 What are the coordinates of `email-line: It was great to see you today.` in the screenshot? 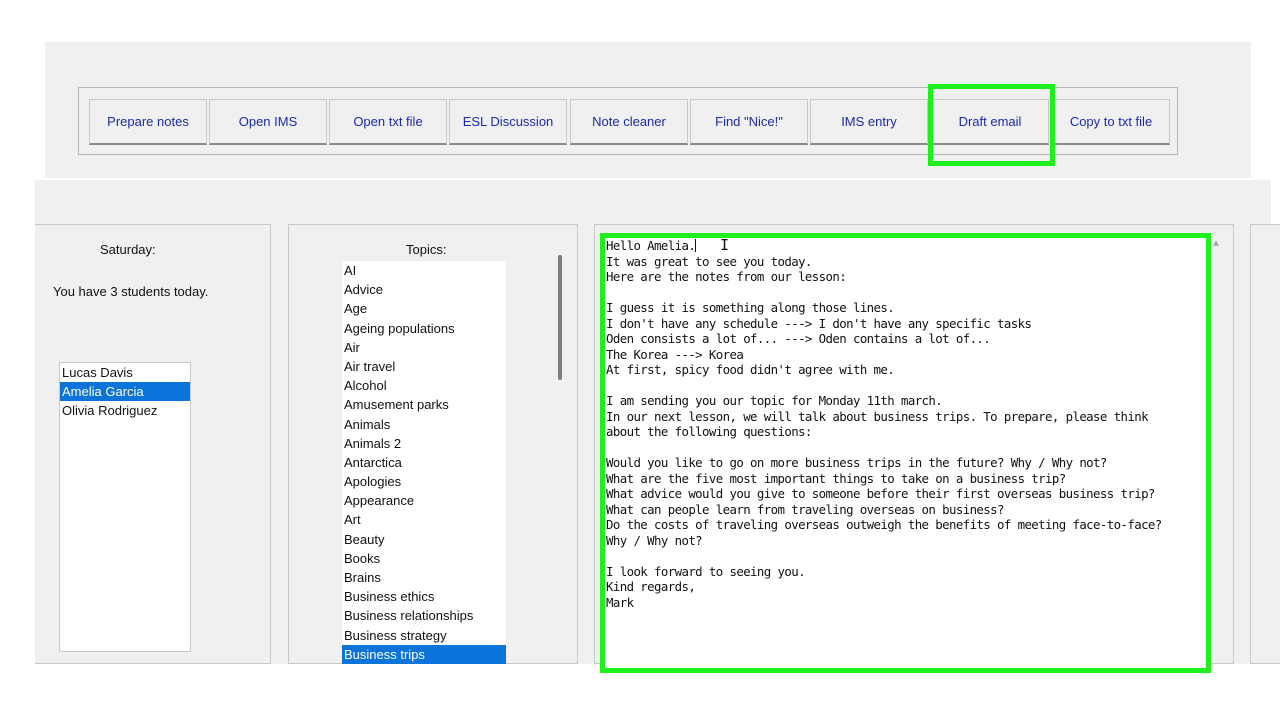 It's located at (709, 261).